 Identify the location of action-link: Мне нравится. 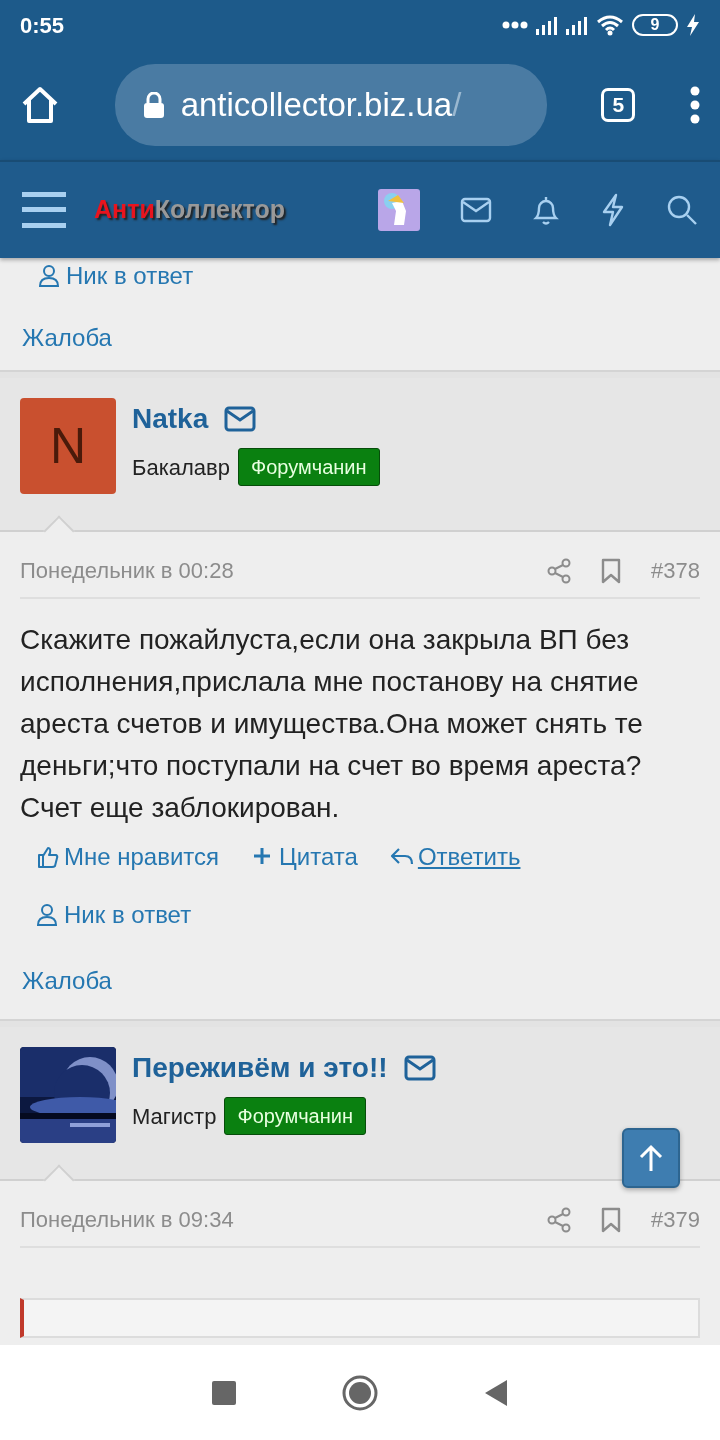
(128, 857).